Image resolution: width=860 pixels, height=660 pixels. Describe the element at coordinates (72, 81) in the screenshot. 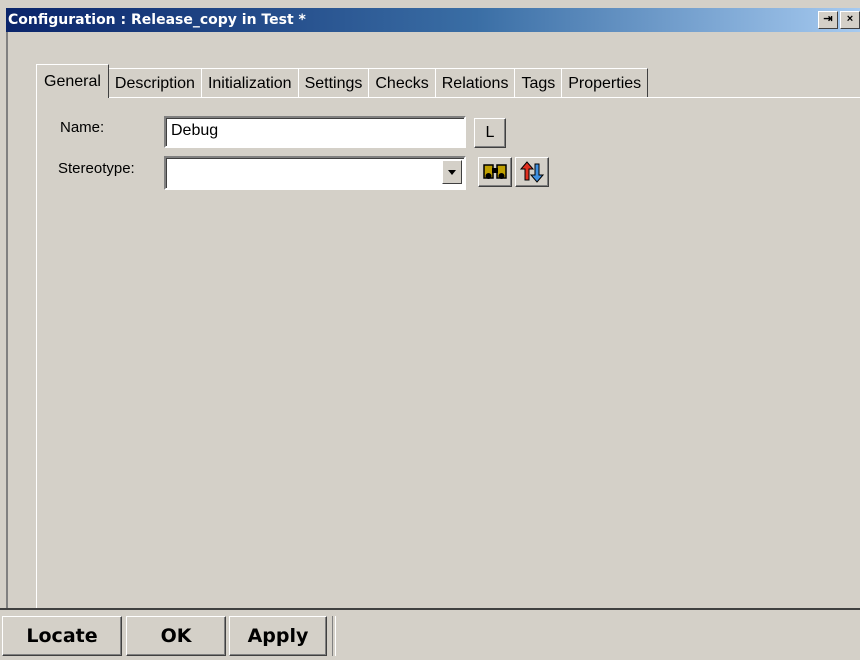

I see `tab-general: General` at that location.